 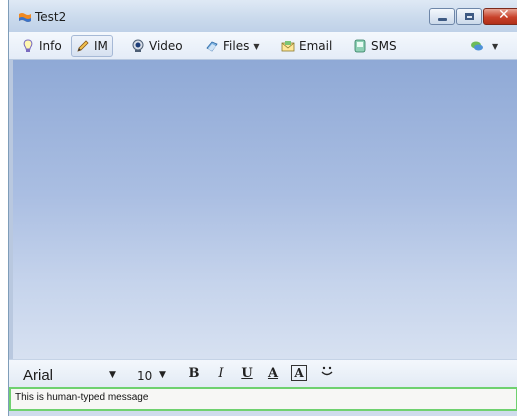 What do you see at coordinates (144, 376) in the screenshot?
I see `font-size-select: 10` at bounding box center [144, 376].